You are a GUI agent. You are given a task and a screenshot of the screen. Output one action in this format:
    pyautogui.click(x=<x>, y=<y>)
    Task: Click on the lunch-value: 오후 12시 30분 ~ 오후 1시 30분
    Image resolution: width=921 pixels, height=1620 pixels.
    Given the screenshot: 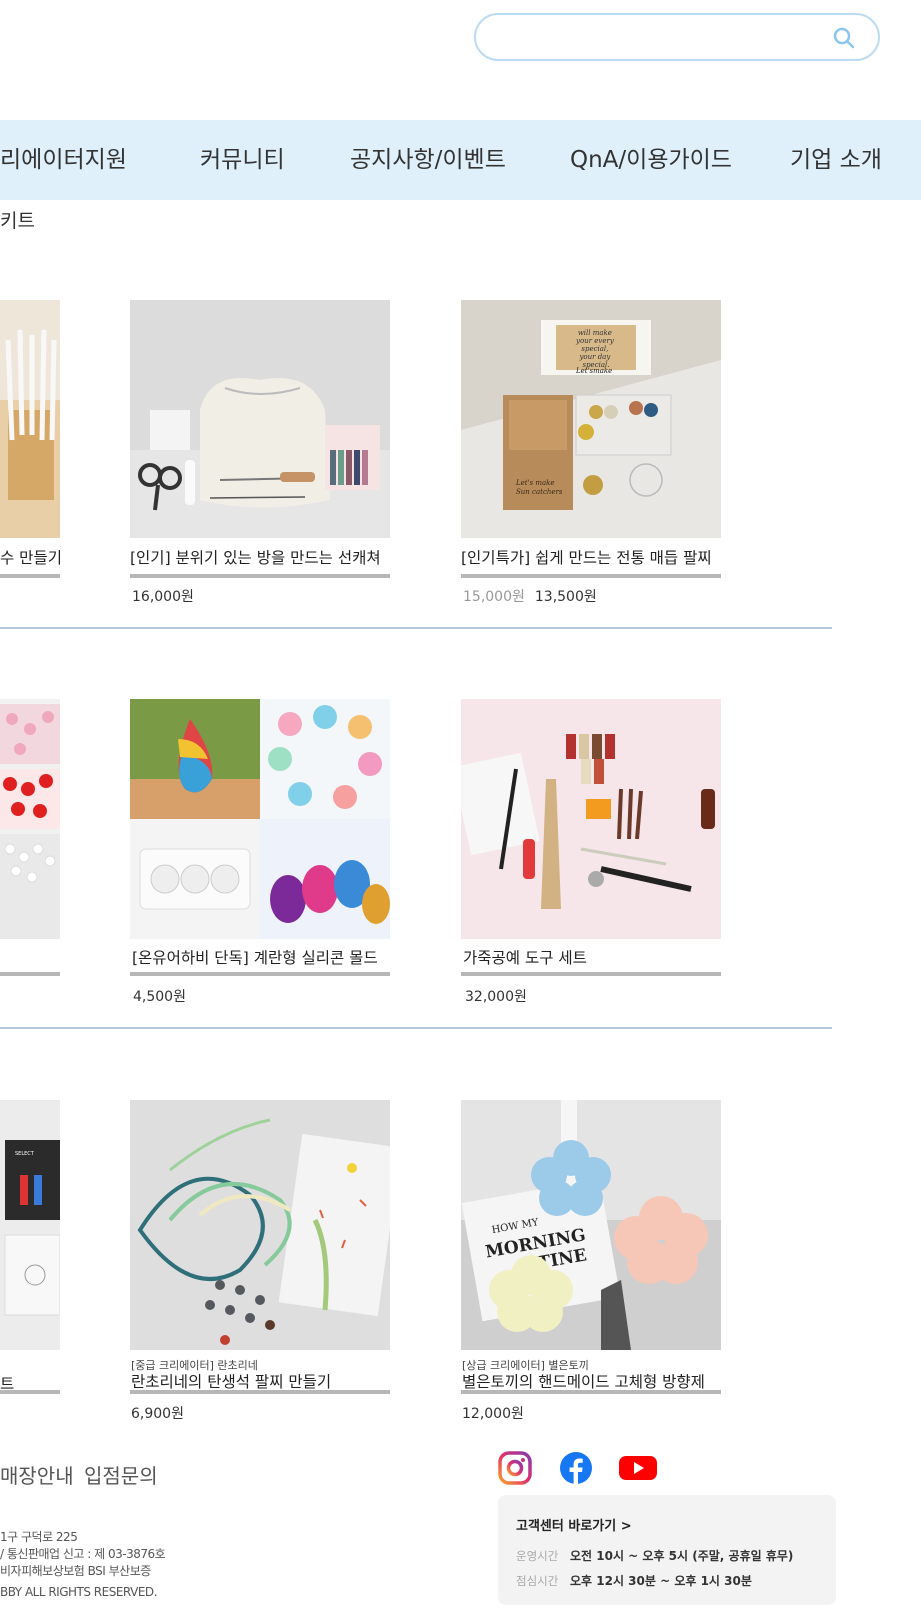 What is the action you would take?
    pyautogui.click(x=661, y=1581)
    